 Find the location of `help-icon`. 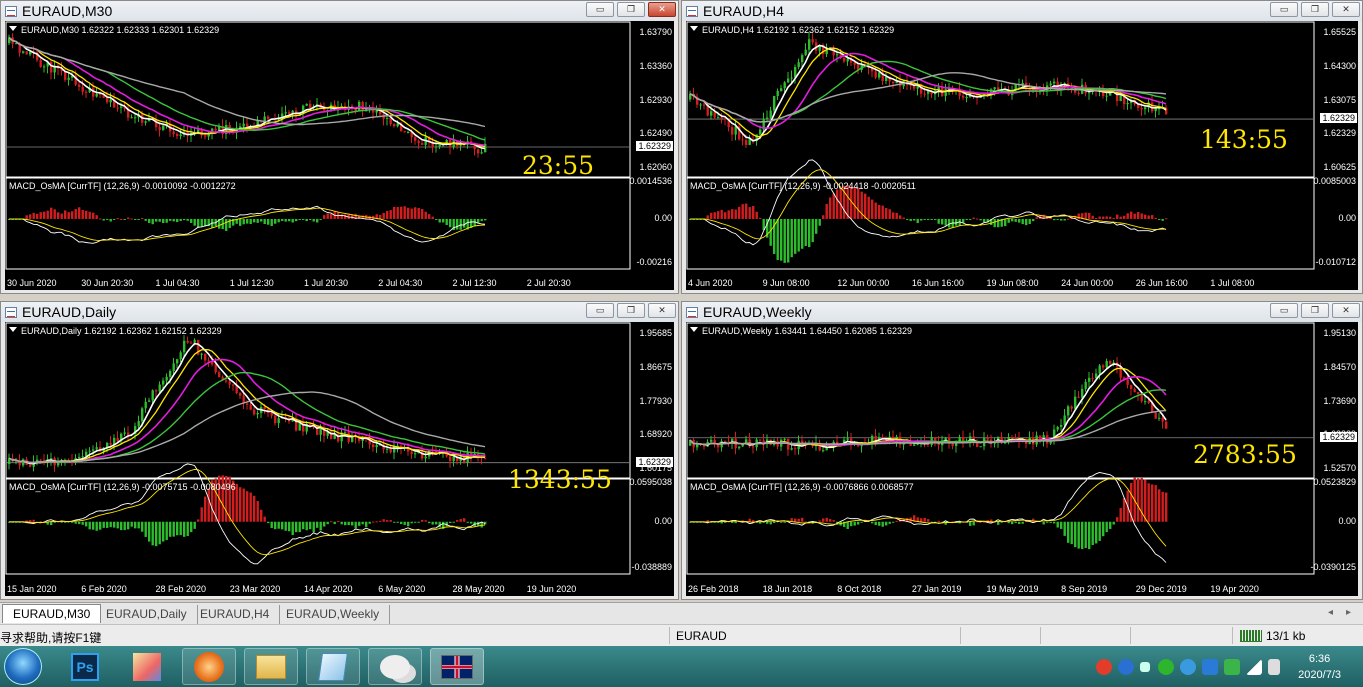

help-icon is located at coordinates (1126, 667).